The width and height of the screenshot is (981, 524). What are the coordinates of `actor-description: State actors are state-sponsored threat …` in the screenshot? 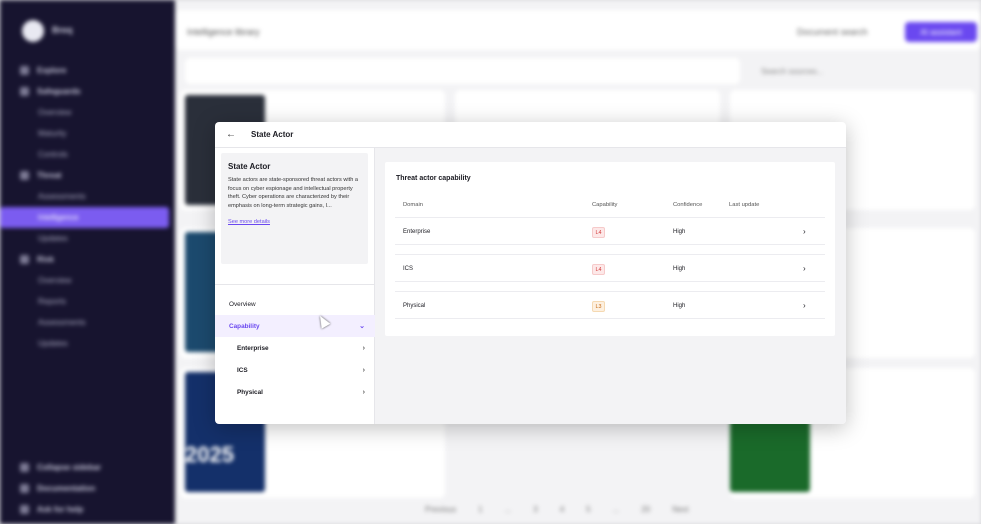 It's located at (293, 193).